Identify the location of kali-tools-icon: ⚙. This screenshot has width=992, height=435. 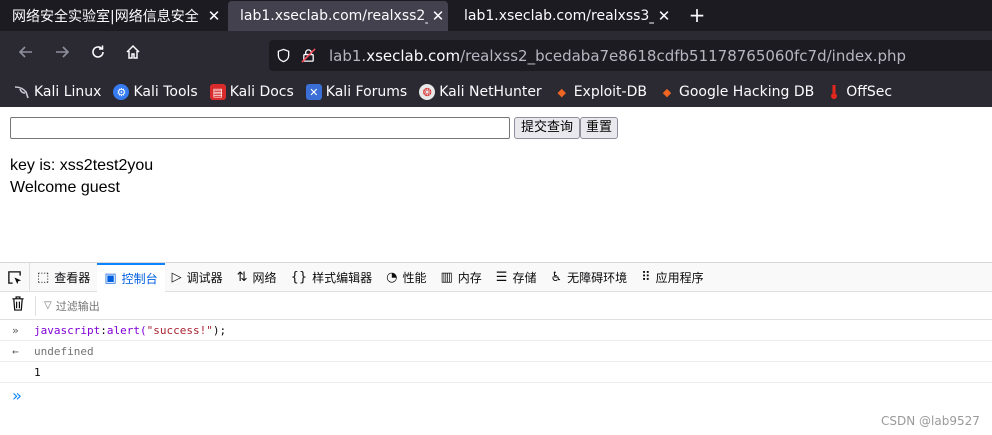
(121, 92).